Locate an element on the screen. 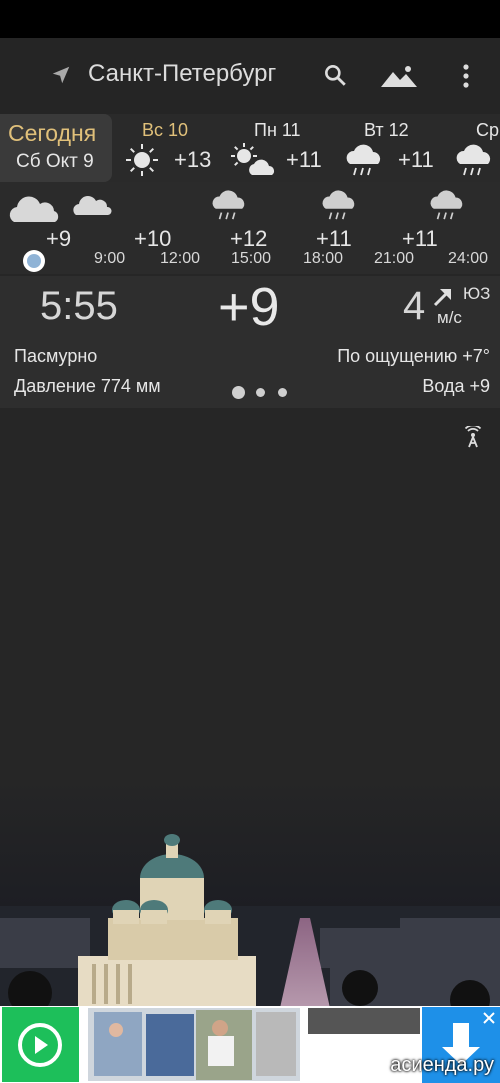 The image size is (500, 1083). hour-time: 21:00 is located at coordinates (394, 258).